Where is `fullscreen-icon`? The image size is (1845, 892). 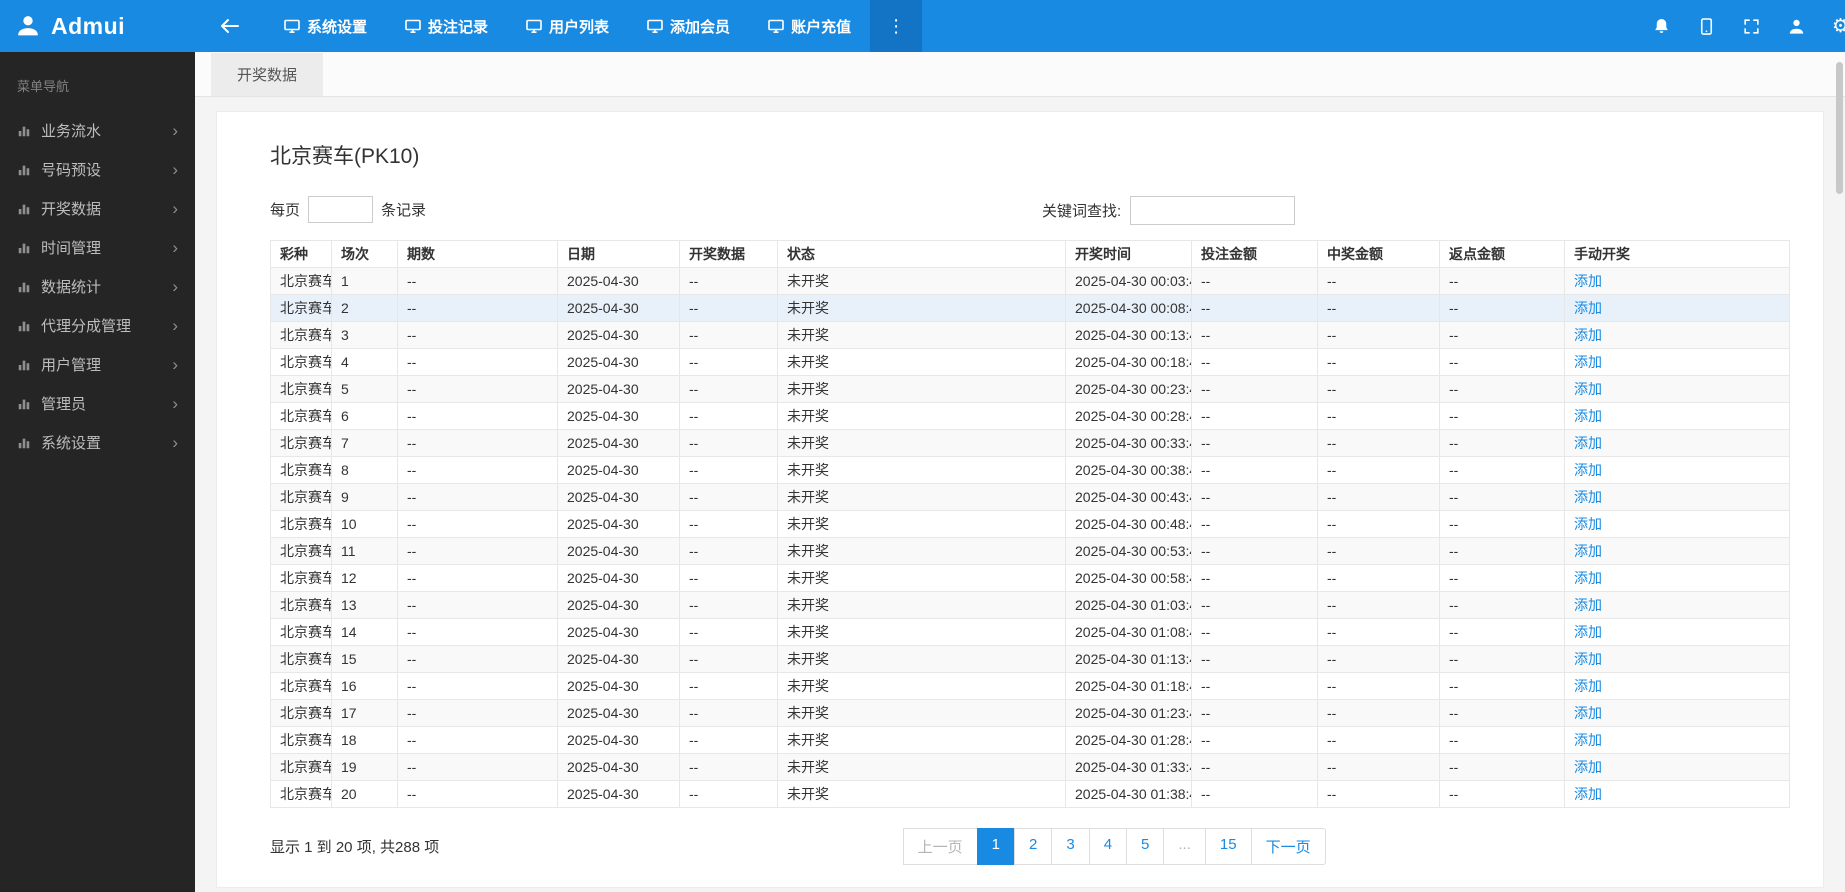
fullscreen-icon is located at coordinates (1751, 26).